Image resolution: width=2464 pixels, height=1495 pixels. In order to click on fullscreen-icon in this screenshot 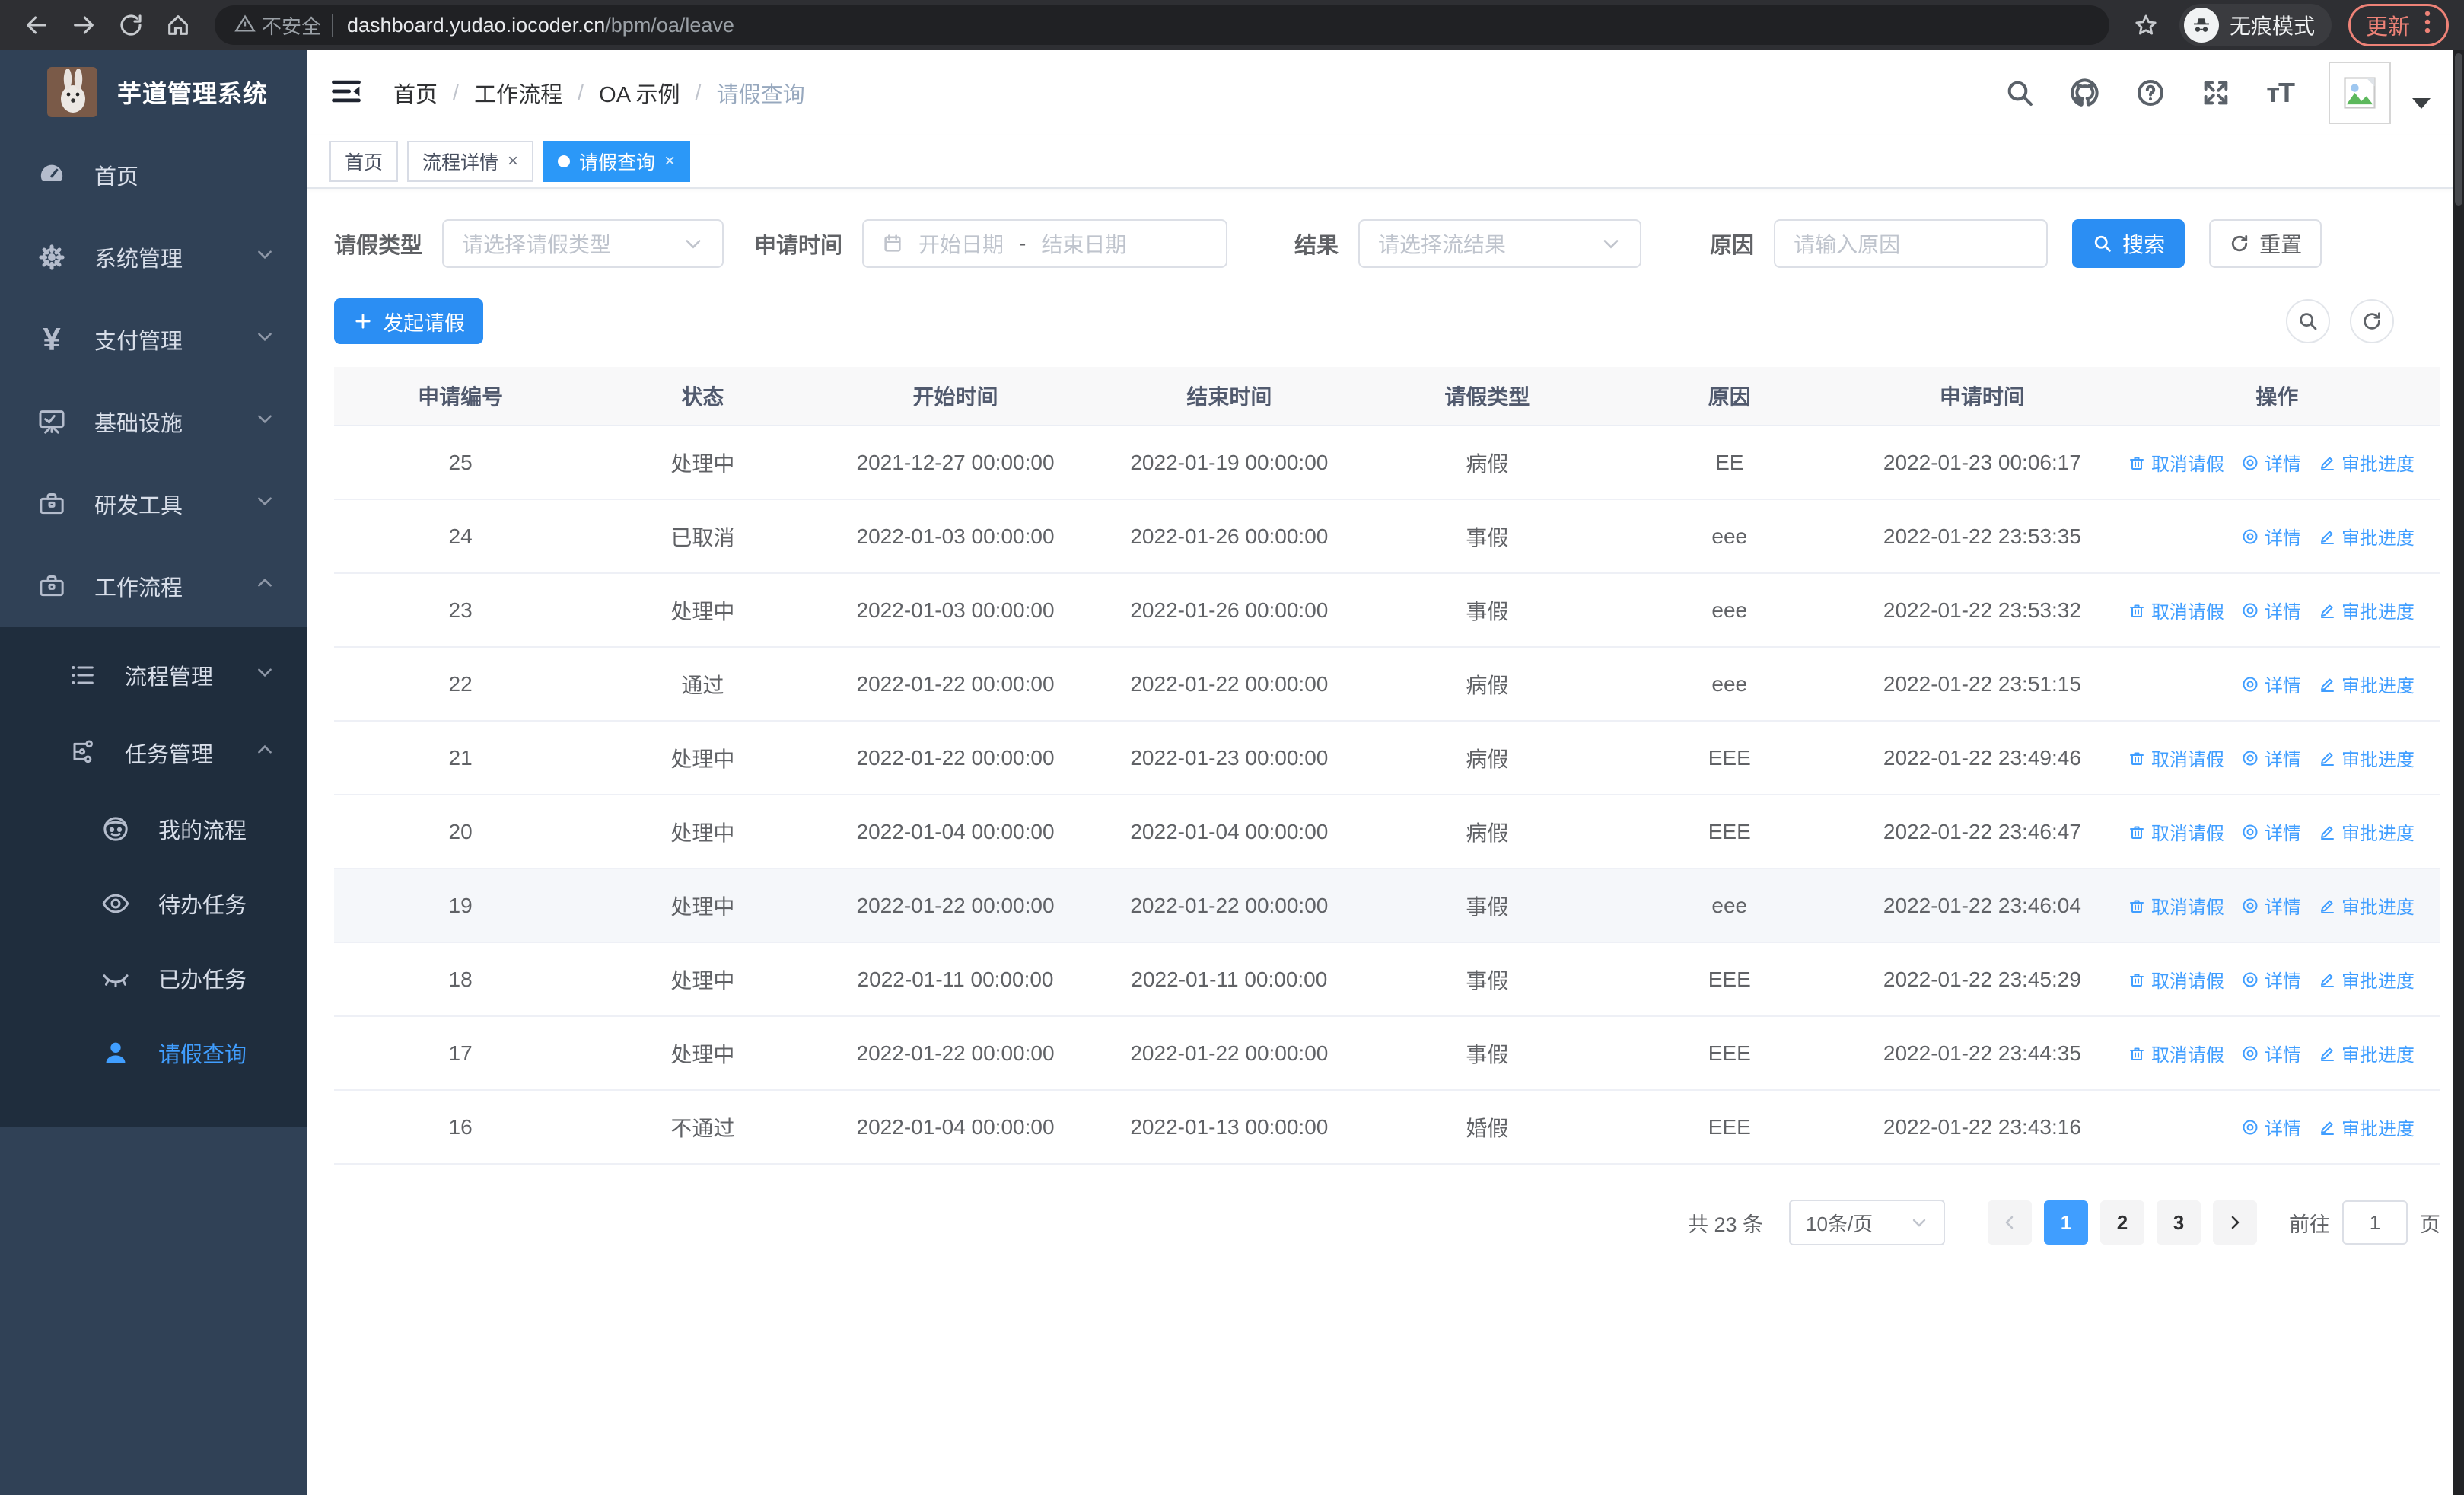, I will do `click(2216, 93)`.